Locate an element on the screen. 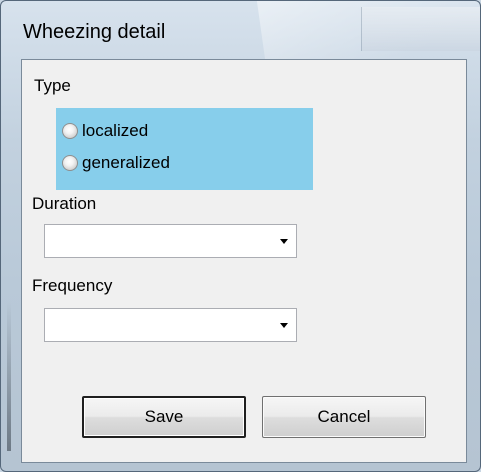 This screenshot has width=481, height=472. frequency-dropdown is located at coordinates (170, 325).